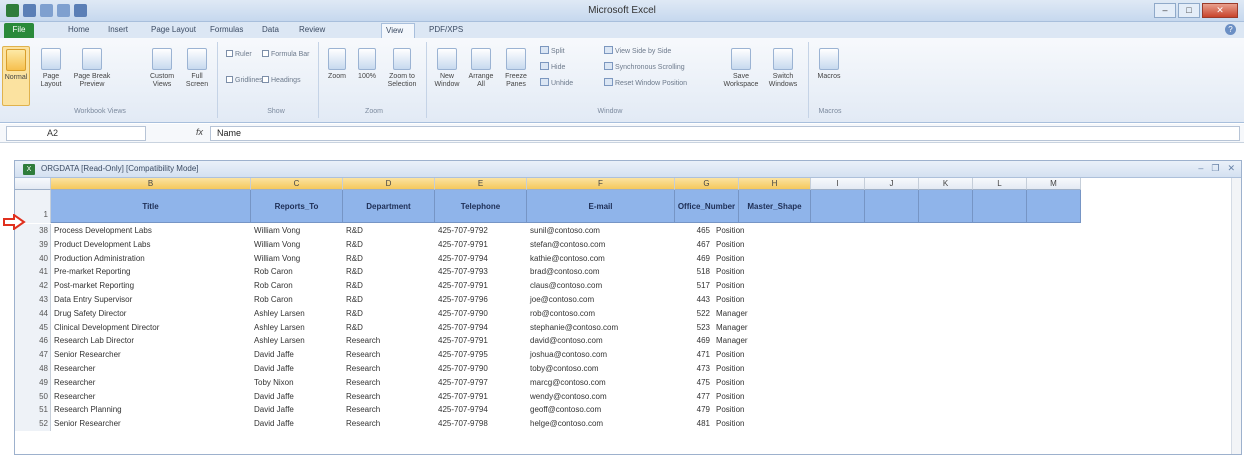 The width and height of the screenshot is (1244, 455). Describe the element at coordinates (694, 410) in the screenshot. I see `cell-office: 479` at that location.